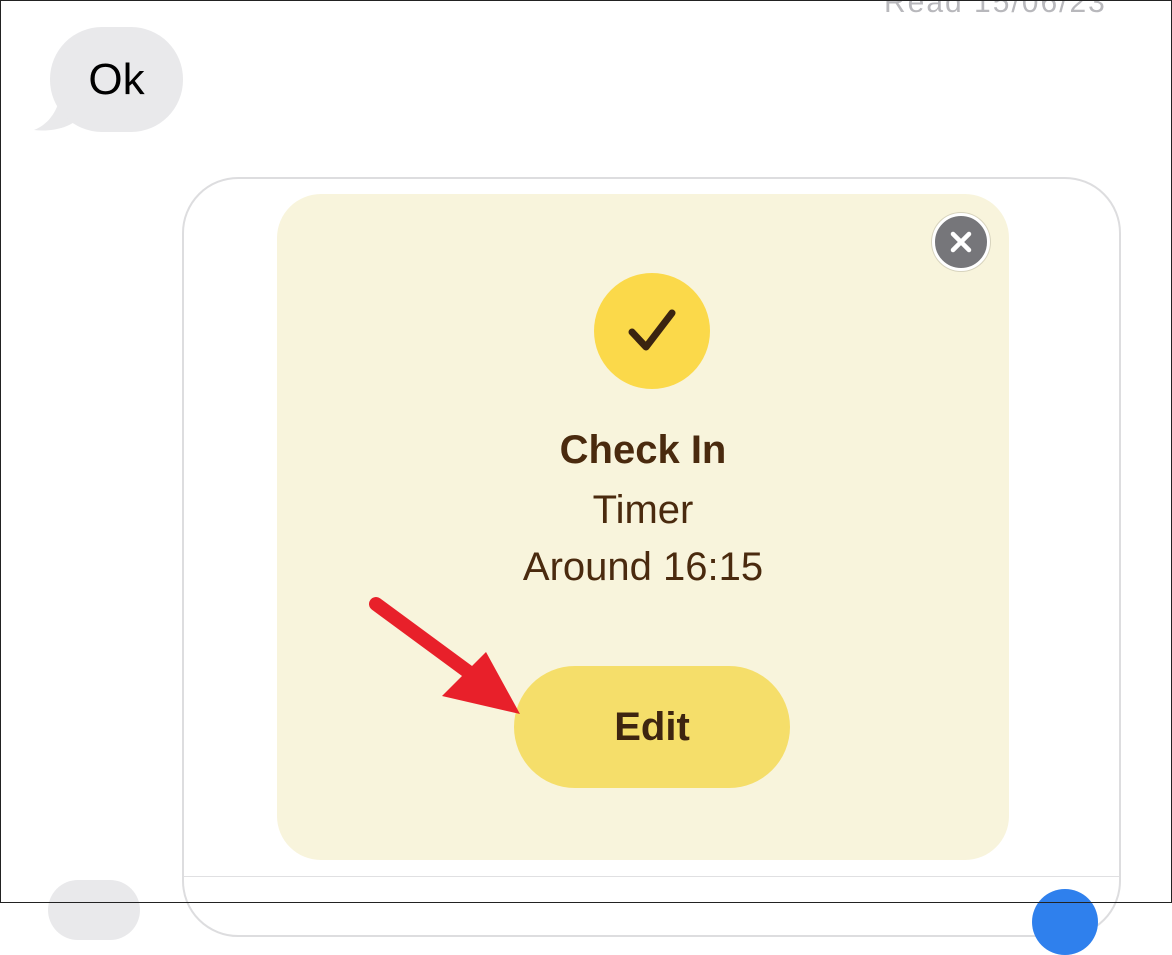 This screenshot has width=1172, height=955. I want to click on check-in-mode: Timer, so click(643, 510).